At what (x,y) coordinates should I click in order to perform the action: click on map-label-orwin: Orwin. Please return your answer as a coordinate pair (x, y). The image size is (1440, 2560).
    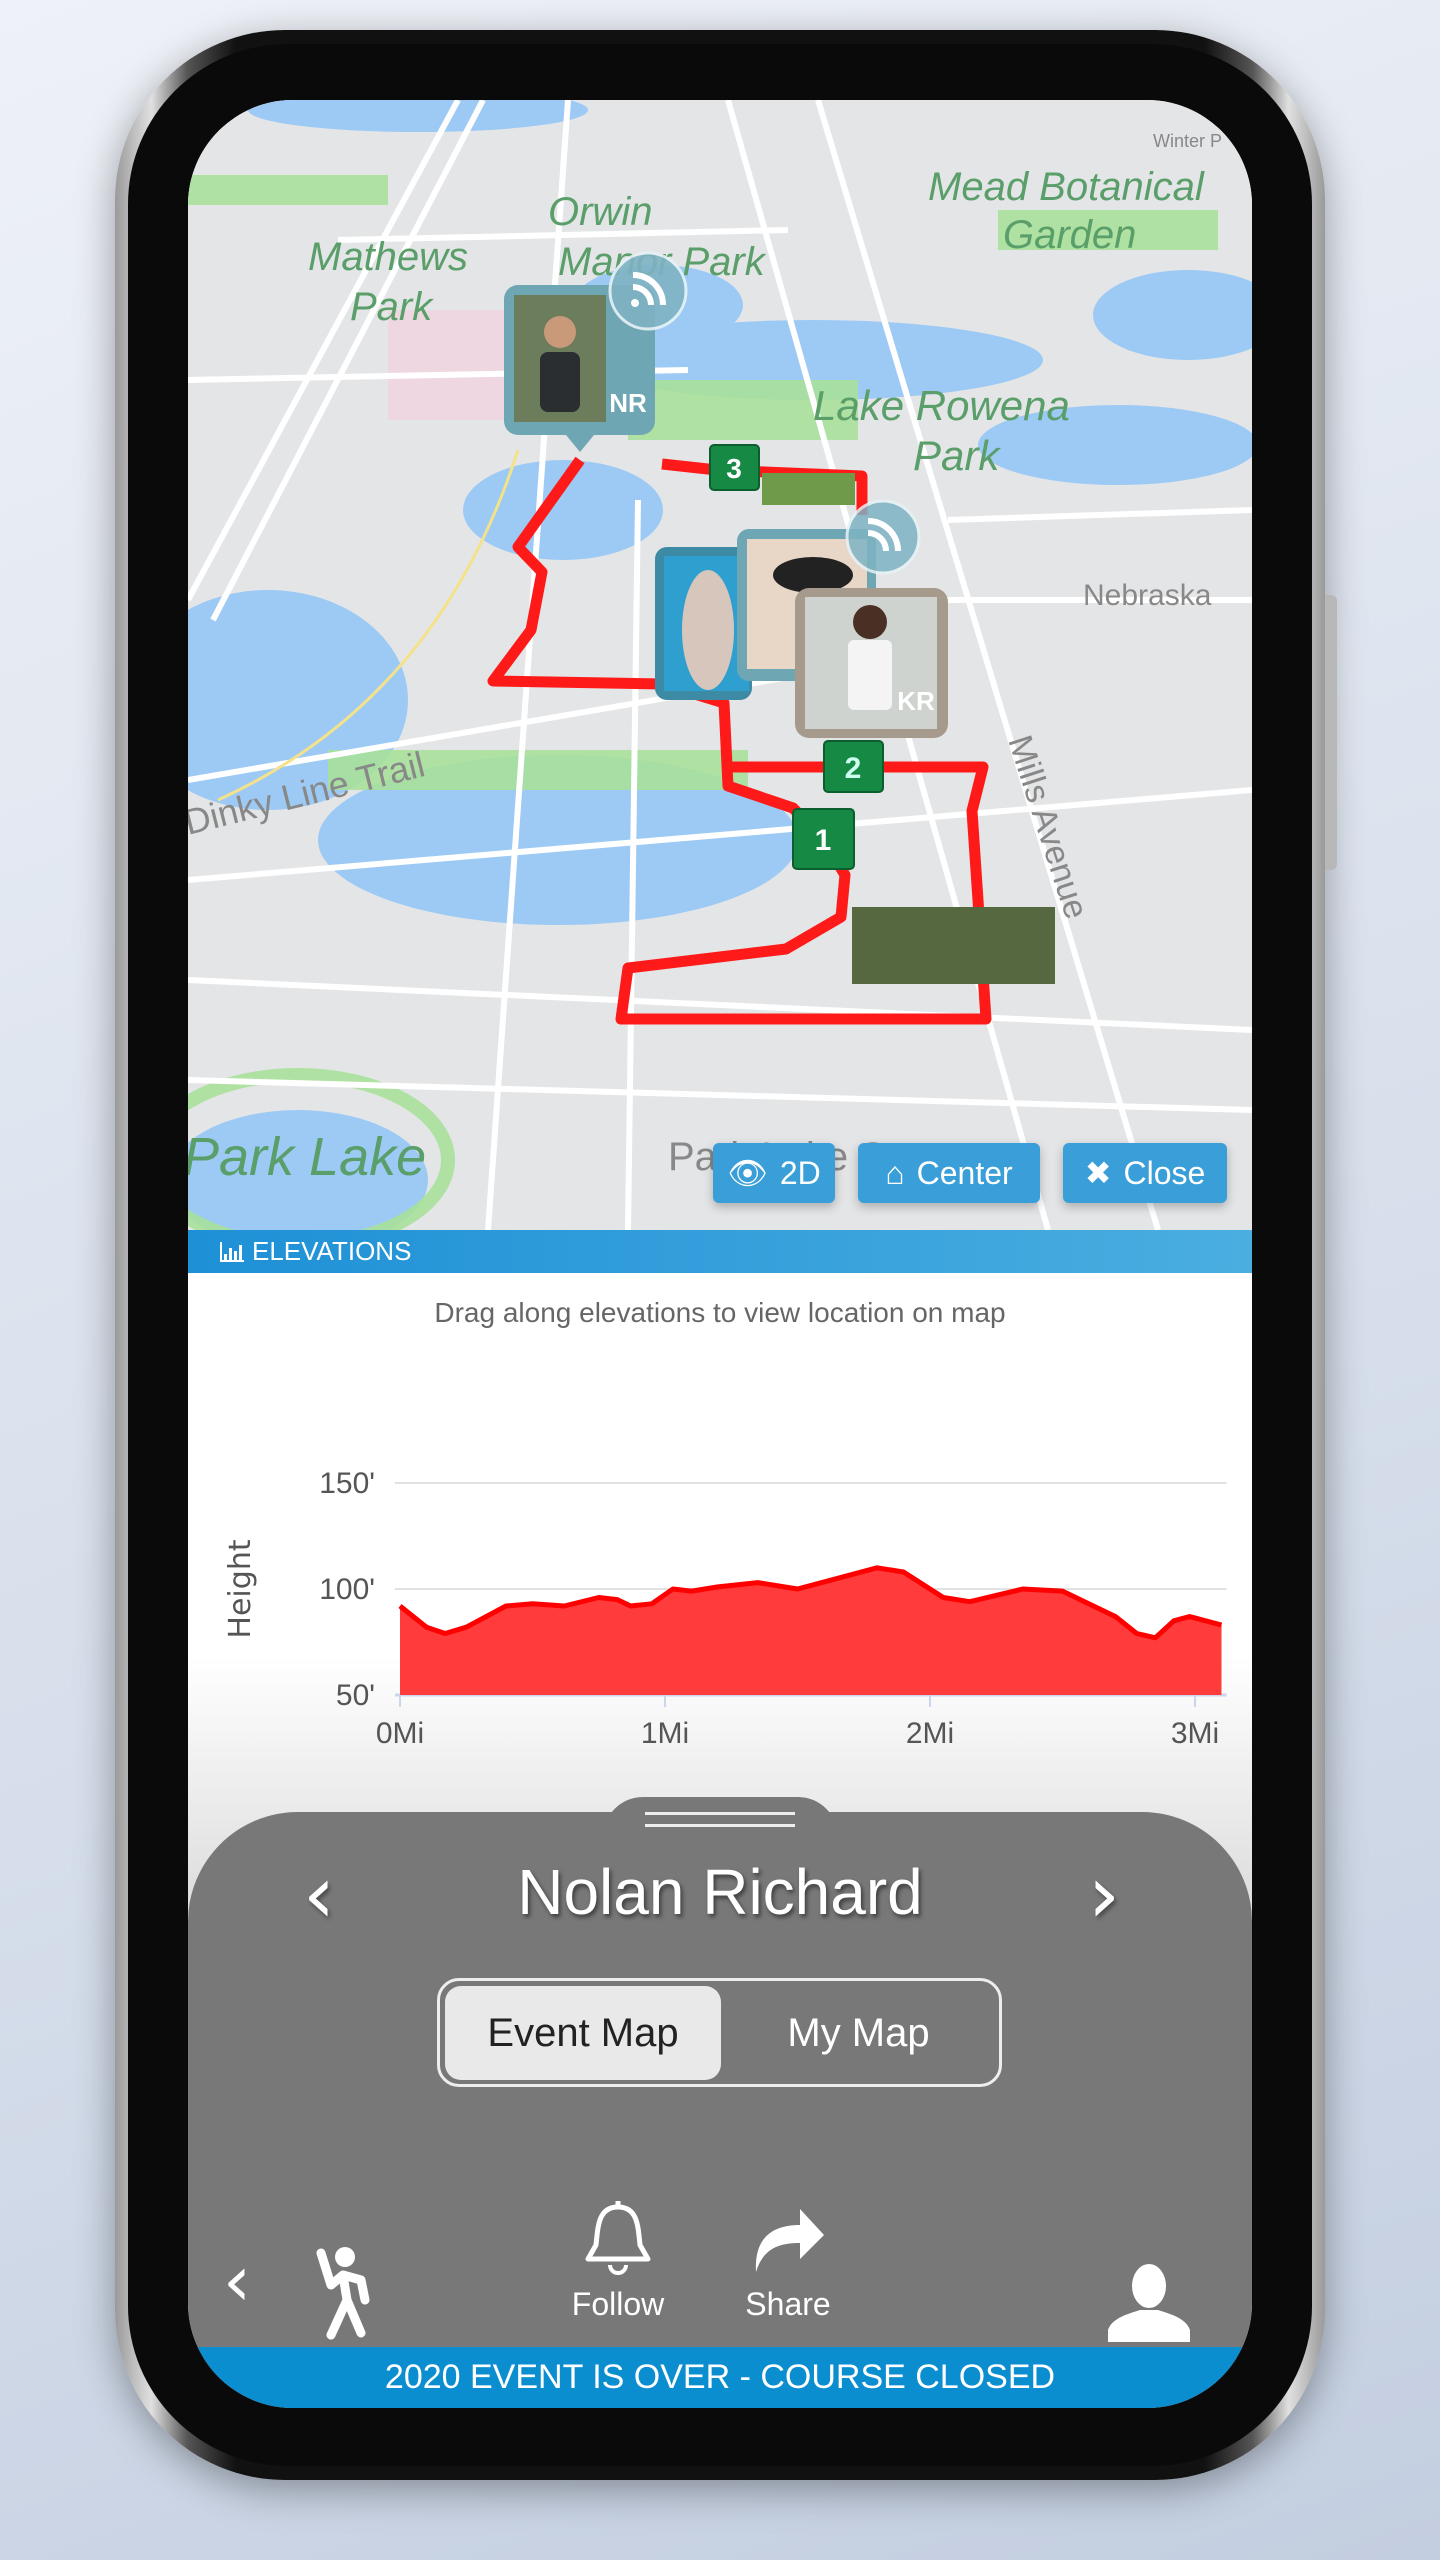
    Looking at the image, I should click on (600, 212).